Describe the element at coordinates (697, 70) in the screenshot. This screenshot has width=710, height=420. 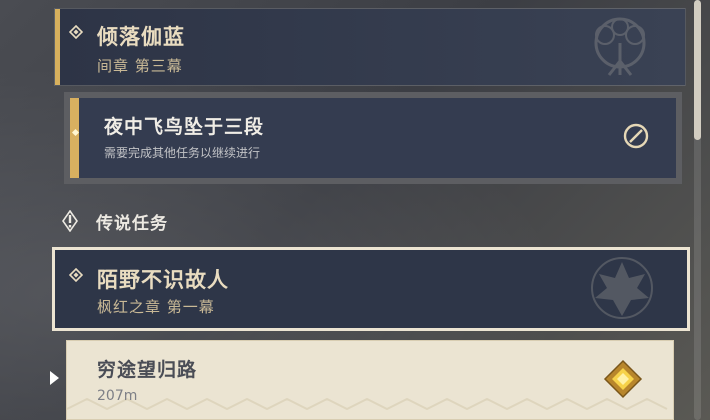
I see `scrollbar-thumb` at that location.